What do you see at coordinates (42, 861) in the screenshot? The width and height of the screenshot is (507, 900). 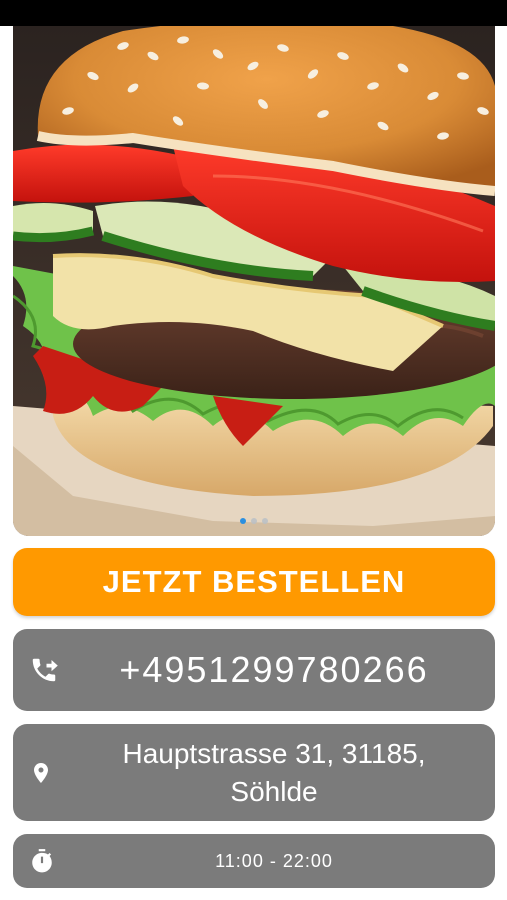 I see `stopwatch-icon` at bounding box center [42, 861].